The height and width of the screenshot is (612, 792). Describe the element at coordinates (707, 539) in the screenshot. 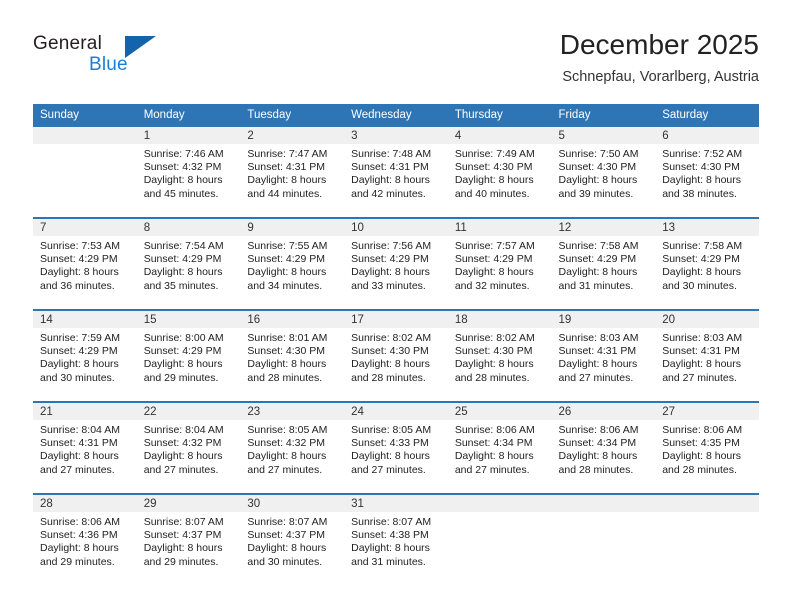

I see `calendar-day-cell-empty` at that location.